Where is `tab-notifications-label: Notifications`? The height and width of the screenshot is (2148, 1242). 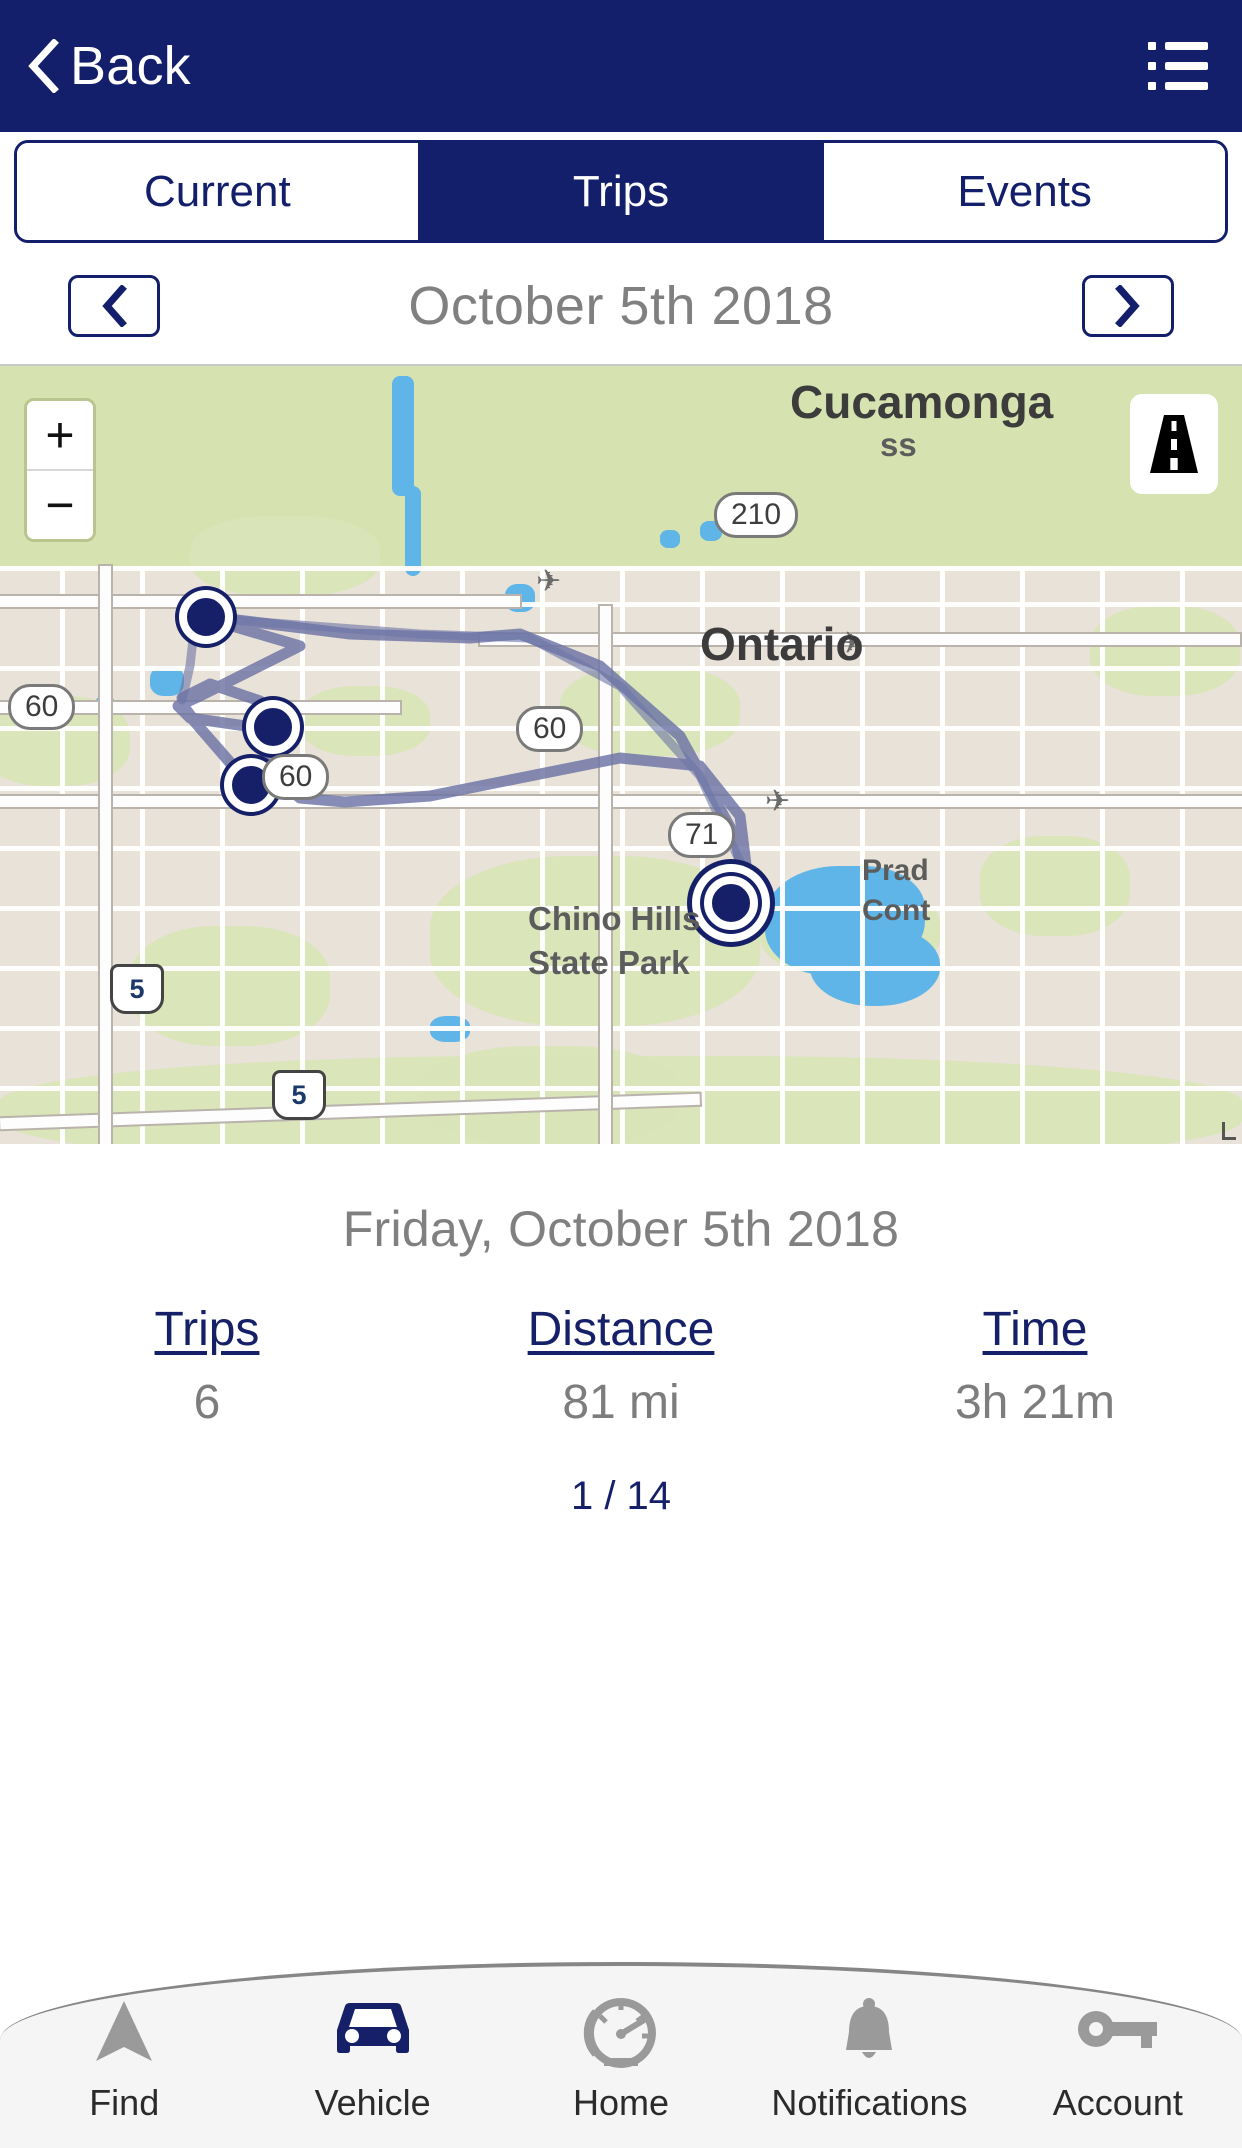
tab-notifications-label: Notifications is located at coordinates (869, 2102).